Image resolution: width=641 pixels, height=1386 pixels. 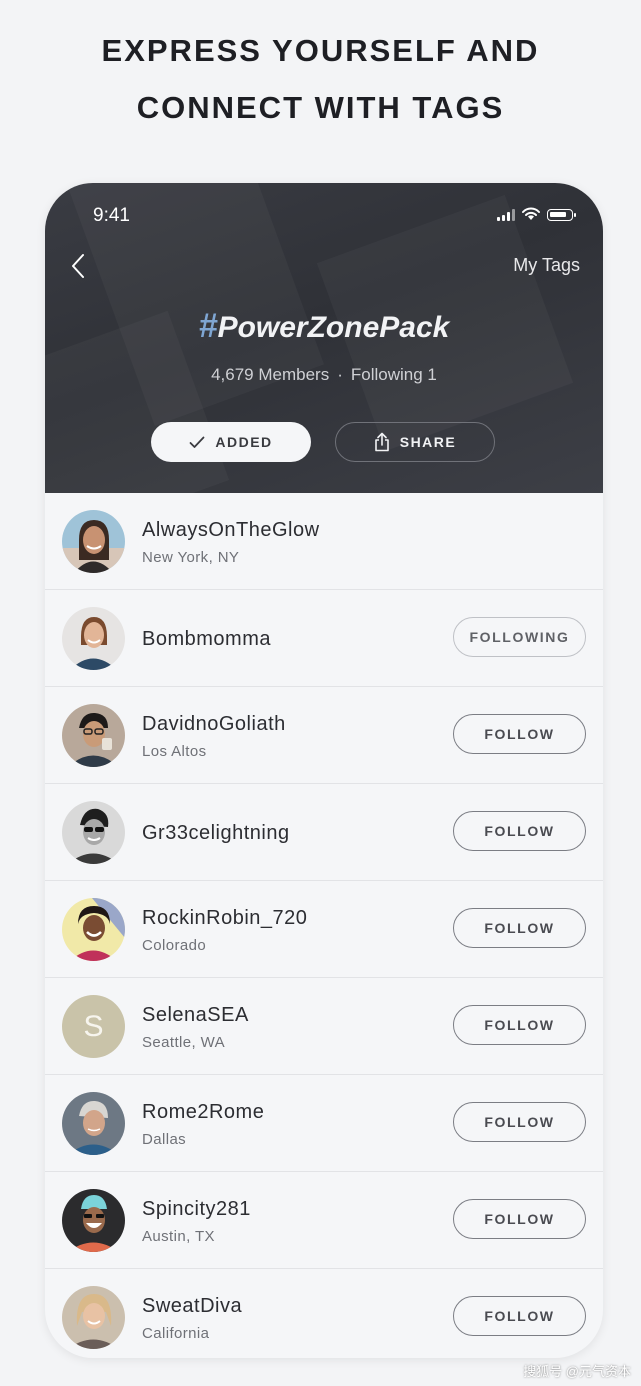 I want to click on member-row: S SelenaSEA Seattle, WA FOLLOW, so click(x=324, y=1026).